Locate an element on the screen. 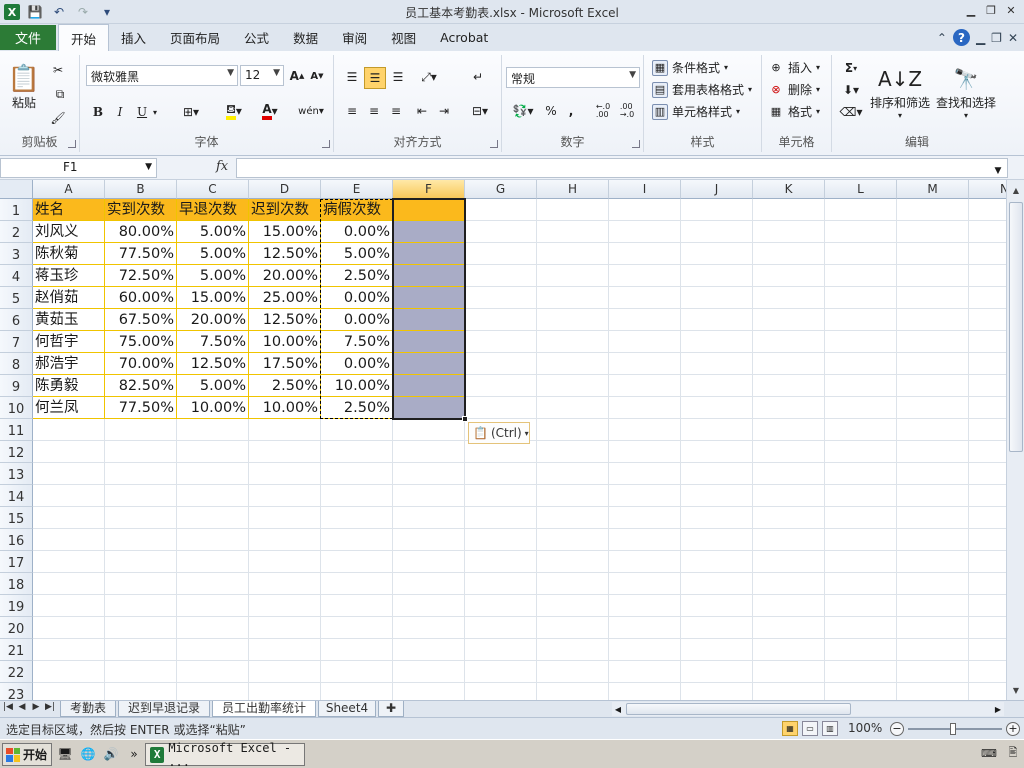 The width and height of the screenshot is (1024, 768). row-header-15: 15 is located at coordinates (16, 518).